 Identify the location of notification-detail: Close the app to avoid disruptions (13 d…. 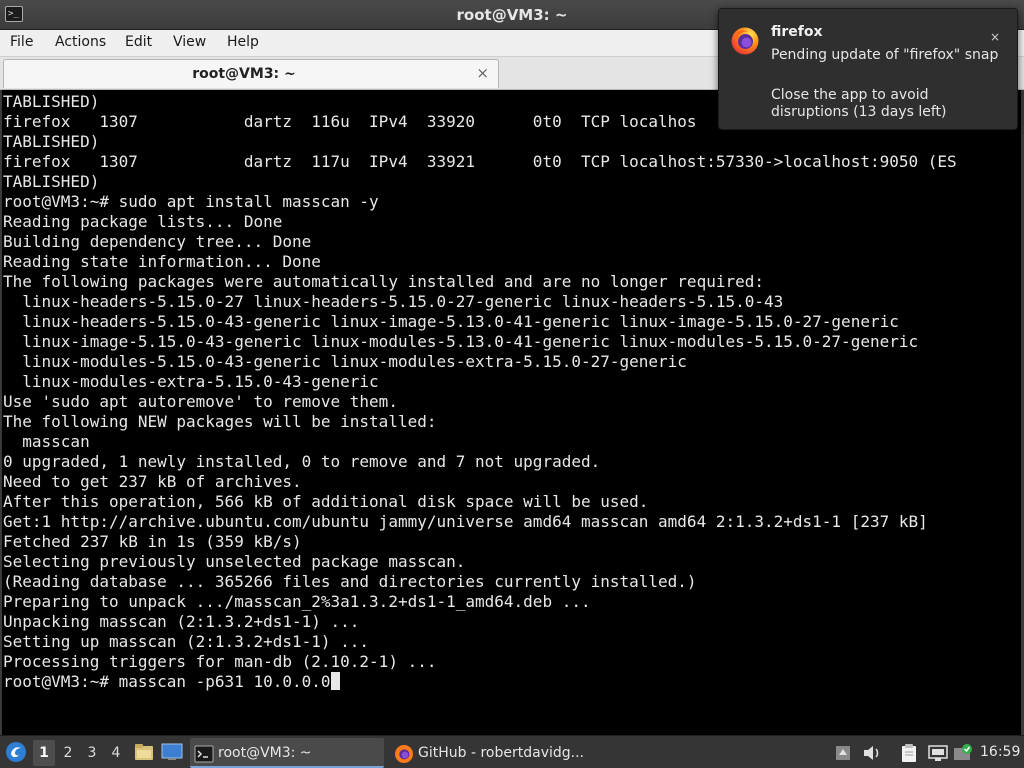
(859, 103).